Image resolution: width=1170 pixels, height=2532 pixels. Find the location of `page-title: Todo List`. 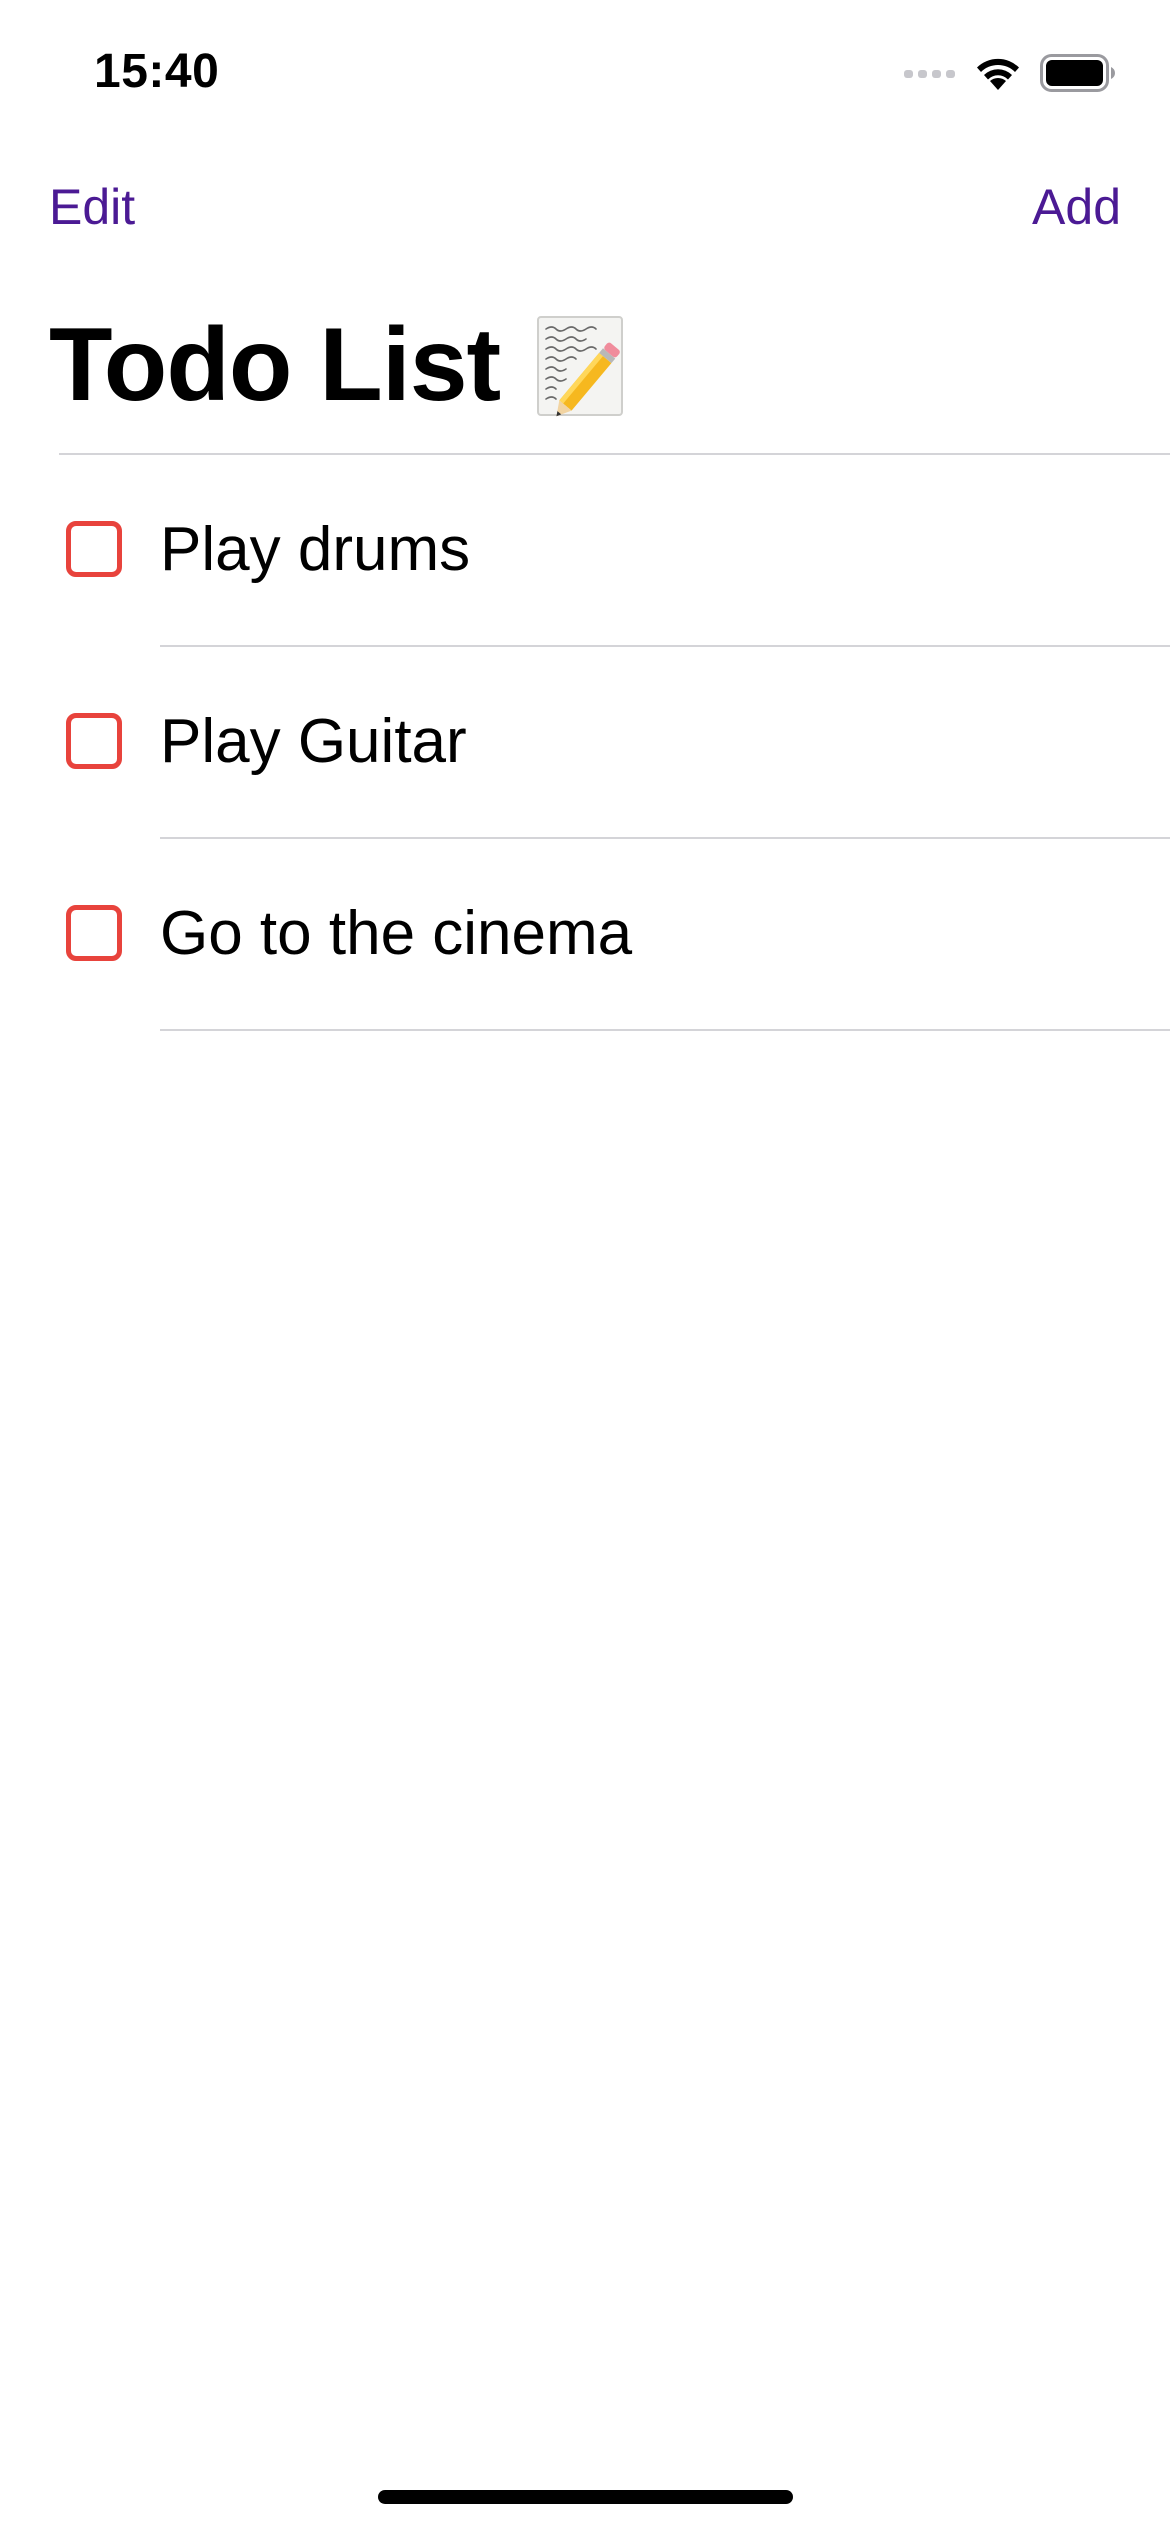

page-title: Todo List is located at coordinates (337, 365).